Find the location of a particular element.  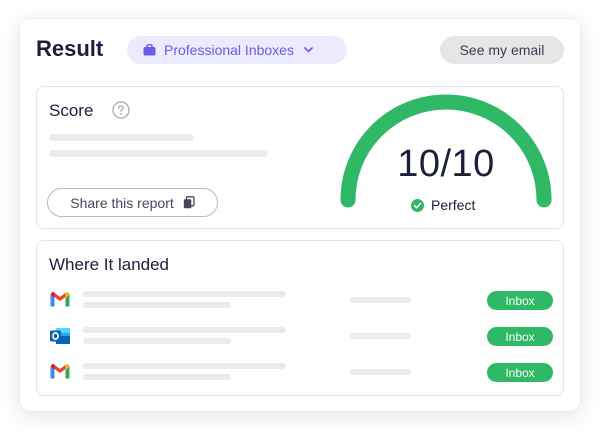

outlook-icon is located at coordinates (60, 336).